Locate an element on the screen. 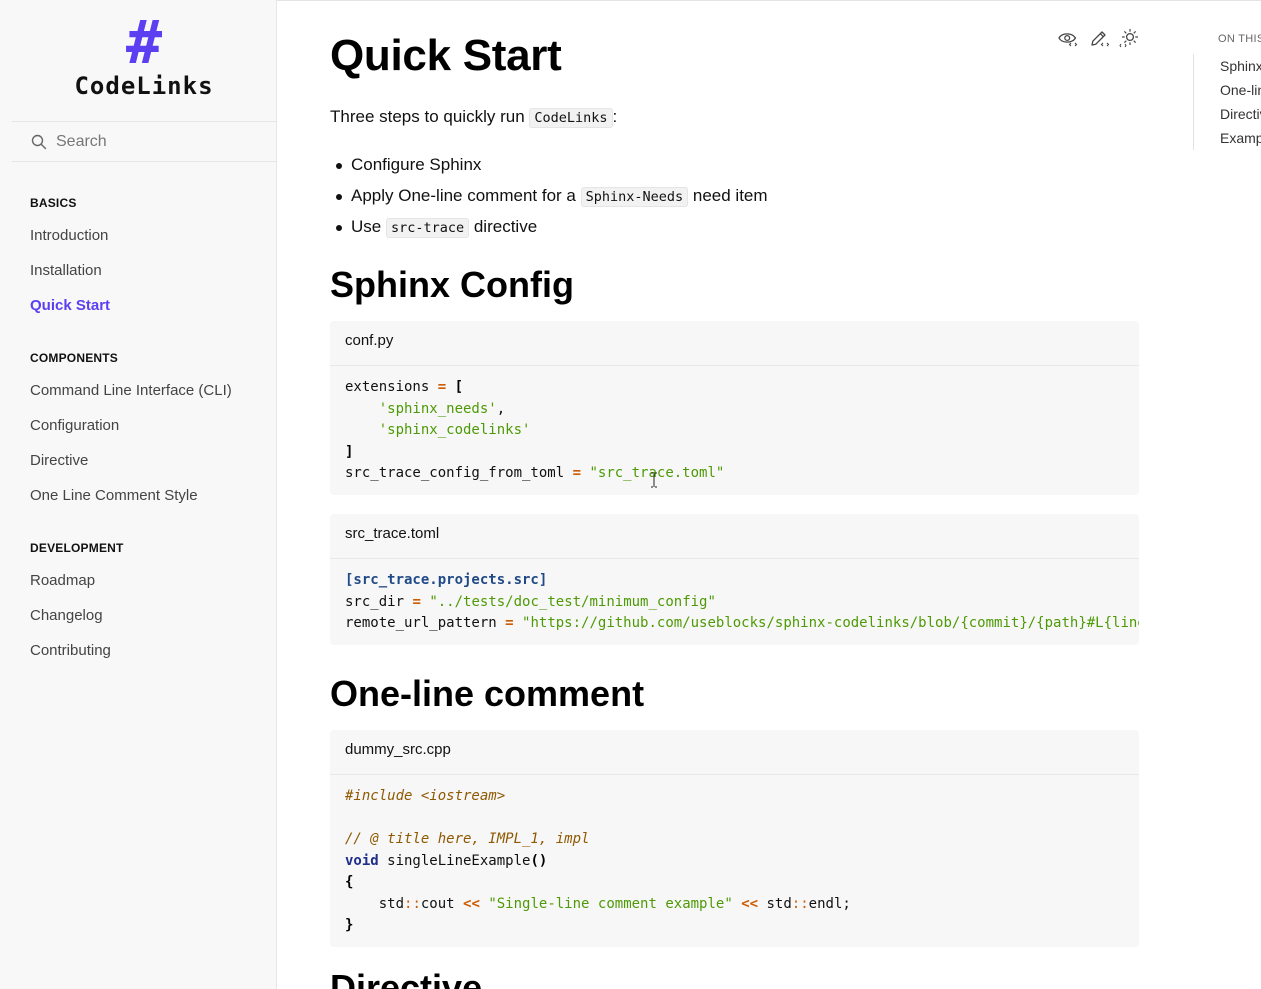  section-heading-sphinx-config: Sphinx Config is located at coordinates (452, 284).